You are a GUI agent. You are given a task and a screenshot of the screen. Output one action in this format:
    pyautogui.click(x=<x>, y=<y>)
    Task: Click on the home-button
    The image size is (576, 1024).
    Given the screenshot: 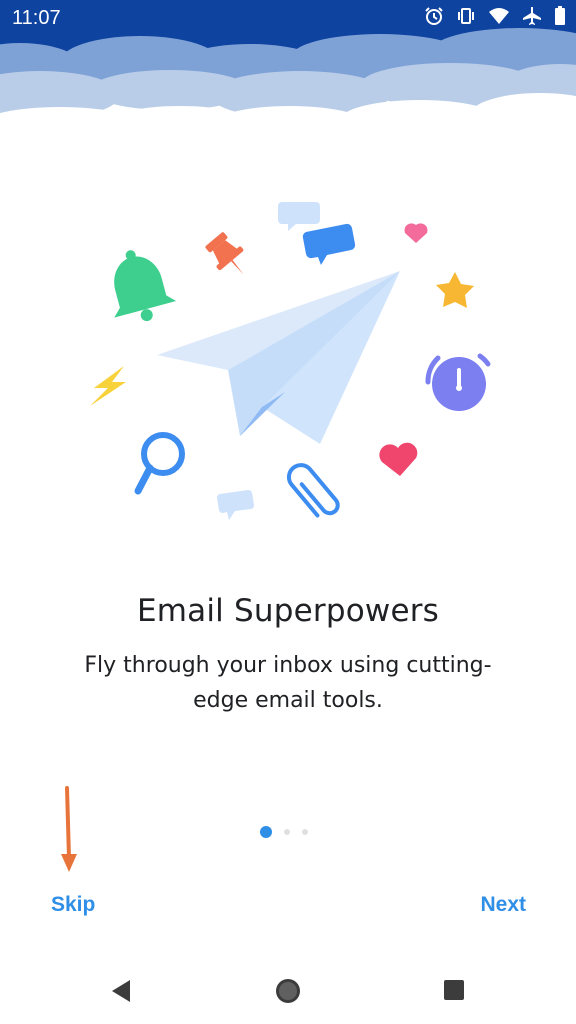 What is the action you would take?
    pyautogui.click(x=288, y=991)
    